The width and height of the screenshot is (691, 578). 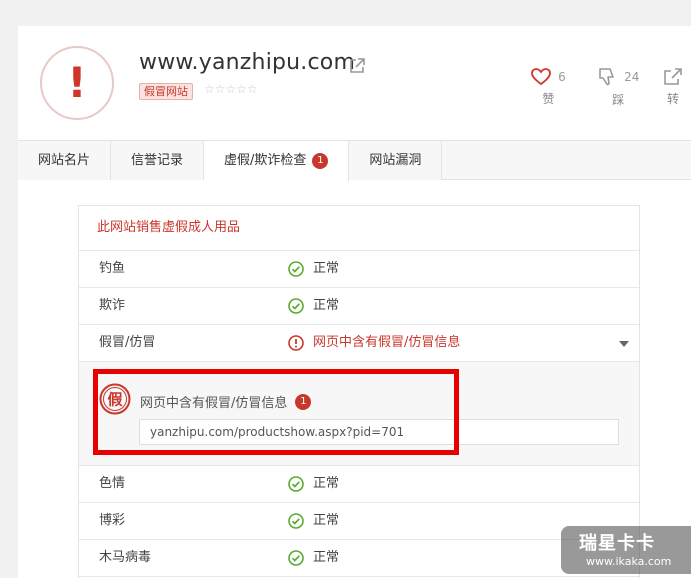 What do you see at coordinates (618, 99) in the screenshot?
I see `dislike-label: 踩` at bounding box center [618, 99].